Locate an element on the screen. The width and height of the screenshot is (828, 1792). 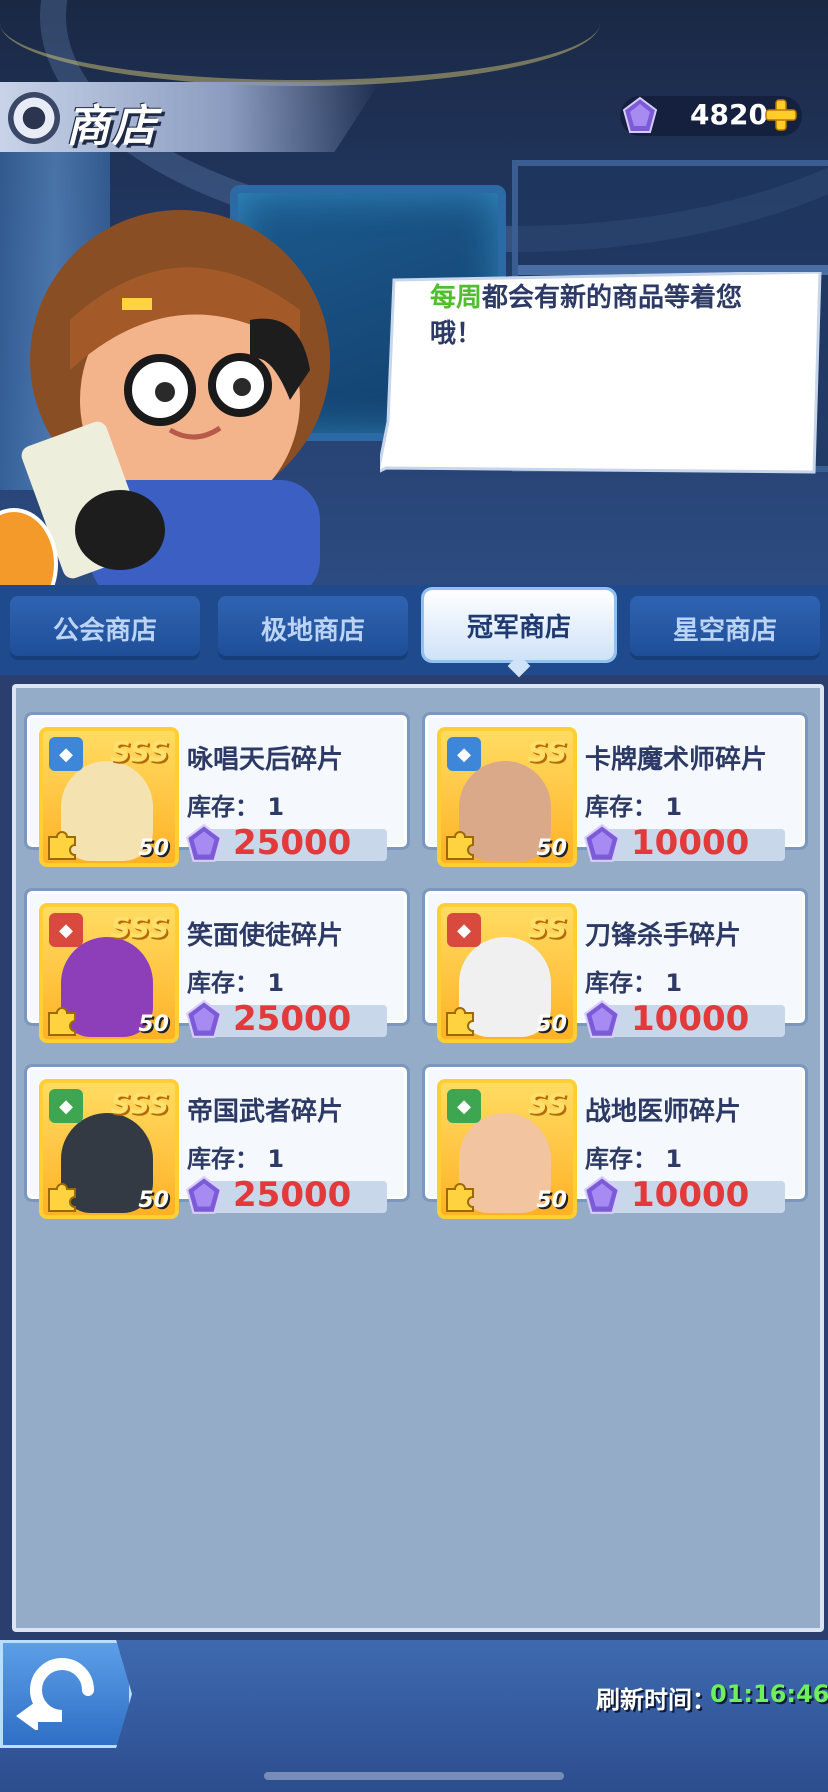
refresh-timer: 01:16:46 is located at coordinates (769, 1694).